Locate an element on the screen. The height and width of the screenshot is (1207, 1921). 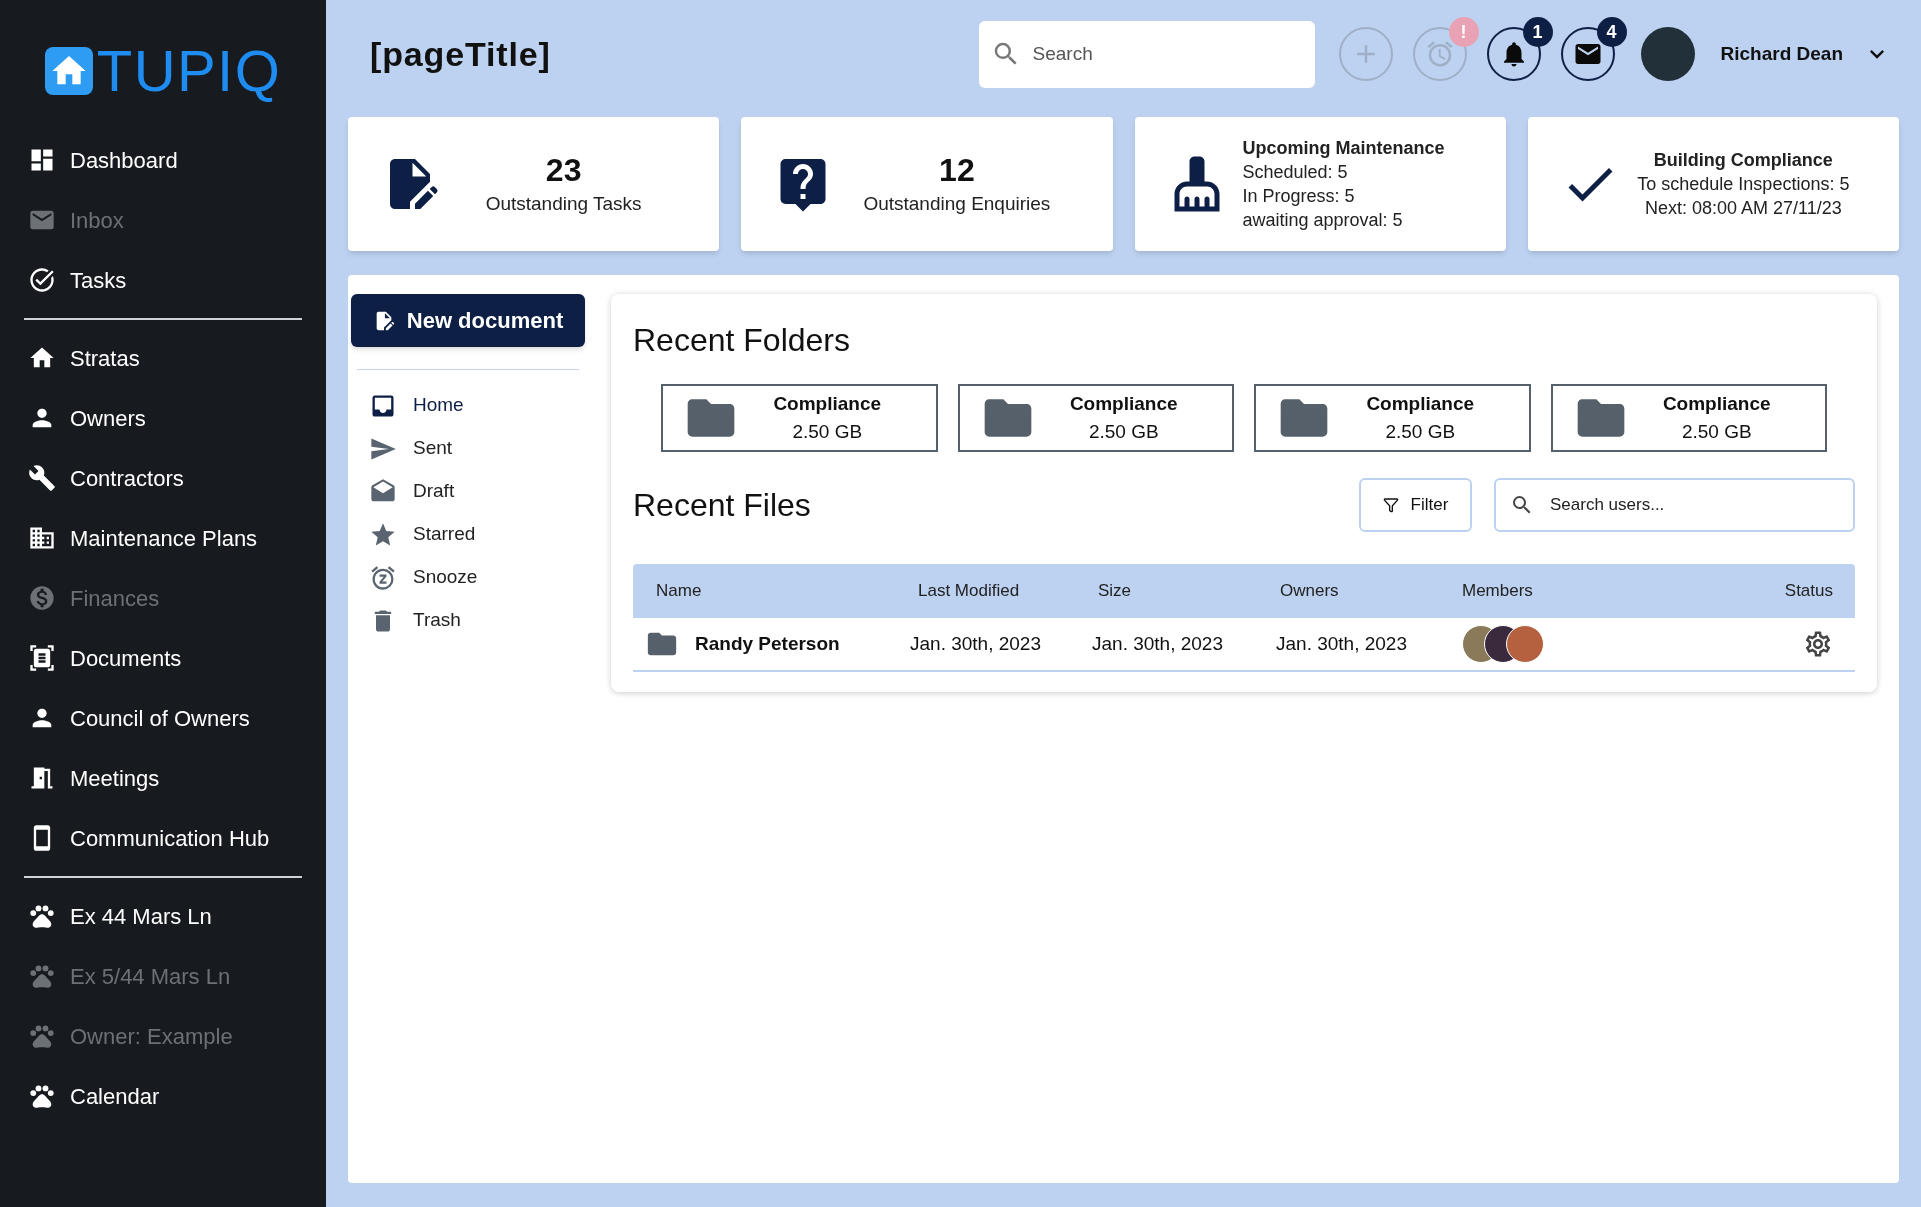
stat-title: Upcoming Maintenance is located at coordinates (1344, 148).